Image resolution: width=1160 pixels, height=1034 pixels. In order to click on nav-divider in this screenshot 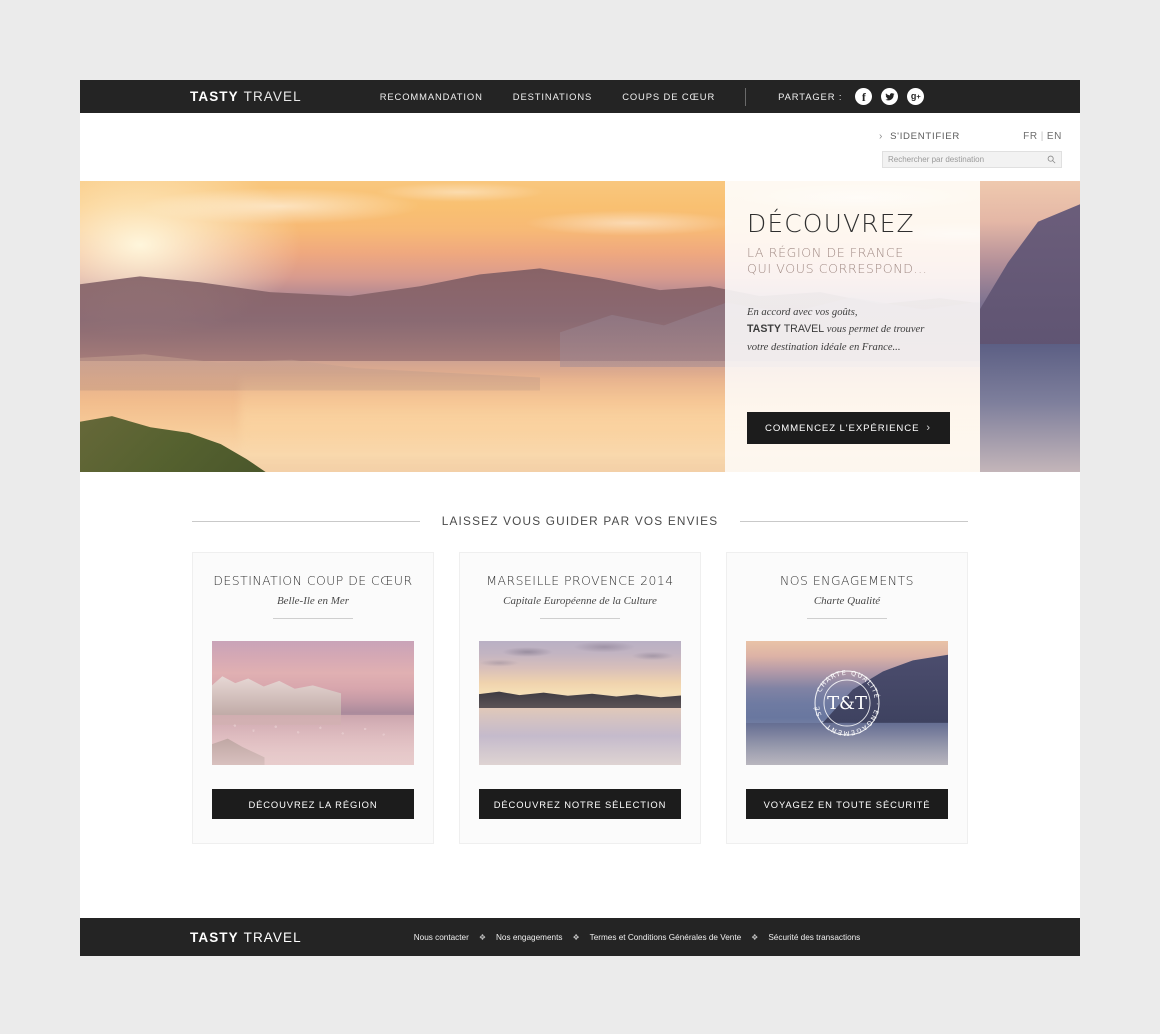, I will do `click(746, 96)`.